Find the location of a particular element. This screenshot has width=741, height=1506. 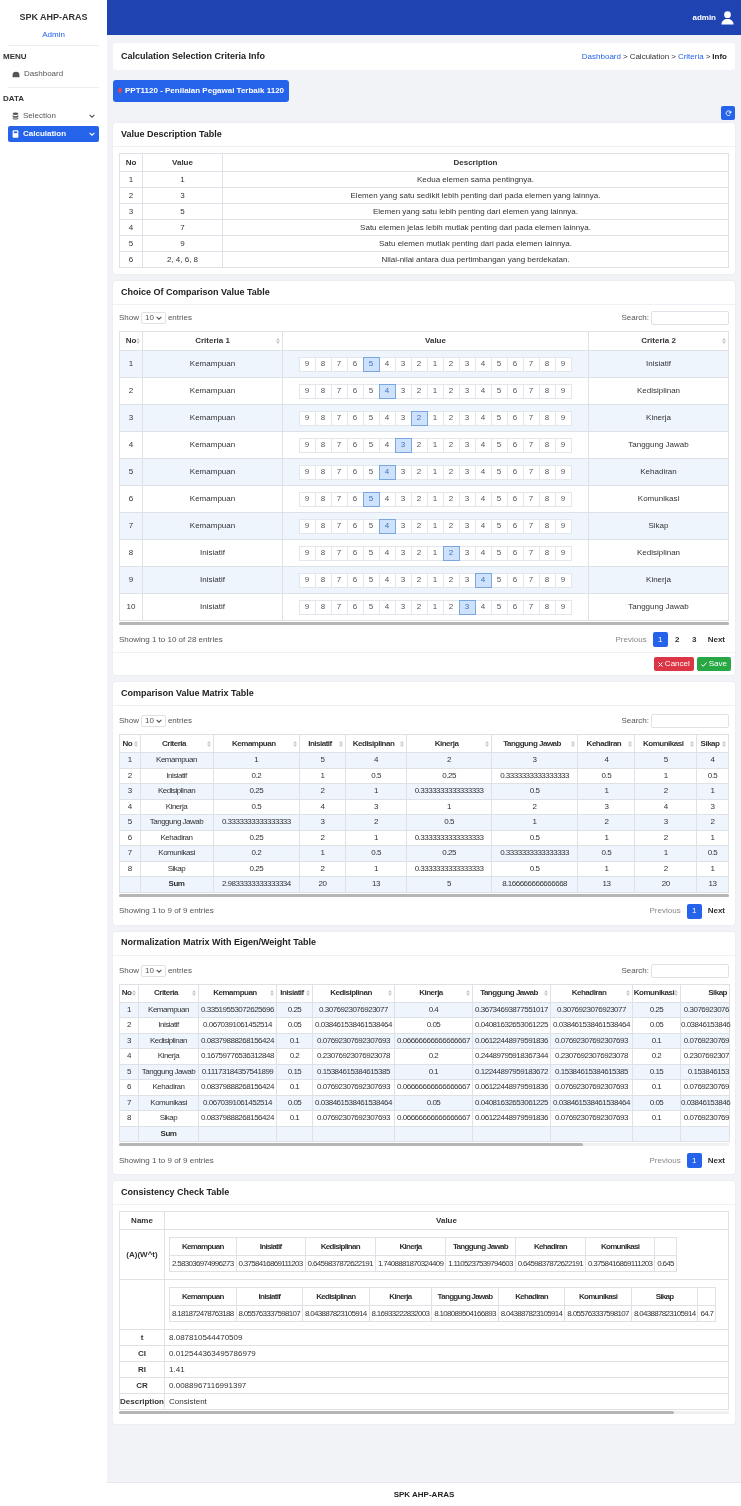

sidebar-item: Dashboard is located at coordinates (53, 74).